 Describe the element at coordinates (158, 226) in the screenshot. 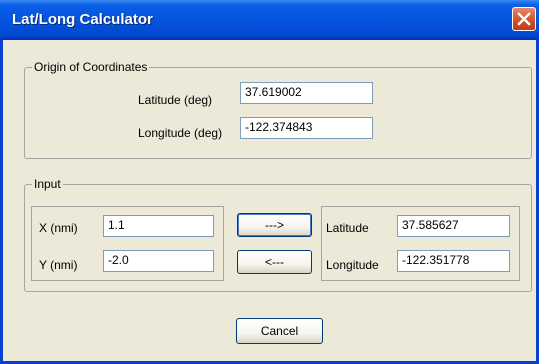

I see `x-field: 1.1` at that location.